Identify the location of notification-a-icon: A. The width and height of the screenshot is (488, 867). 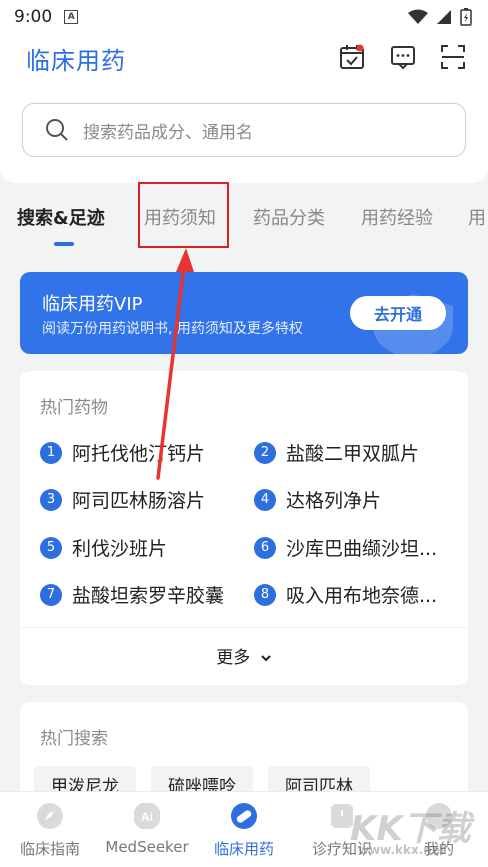
(71, 16).